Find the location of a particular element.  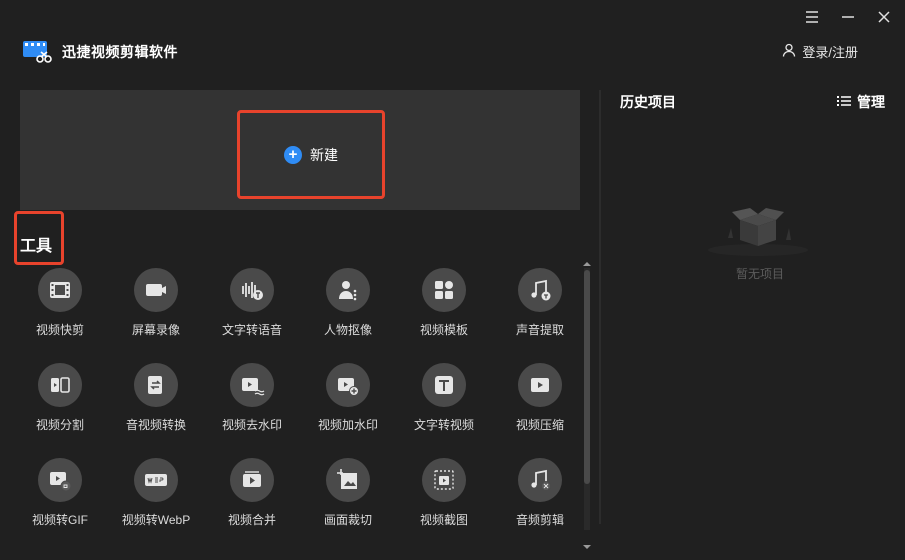

video-split-icon is located at coordinates (60, 385).